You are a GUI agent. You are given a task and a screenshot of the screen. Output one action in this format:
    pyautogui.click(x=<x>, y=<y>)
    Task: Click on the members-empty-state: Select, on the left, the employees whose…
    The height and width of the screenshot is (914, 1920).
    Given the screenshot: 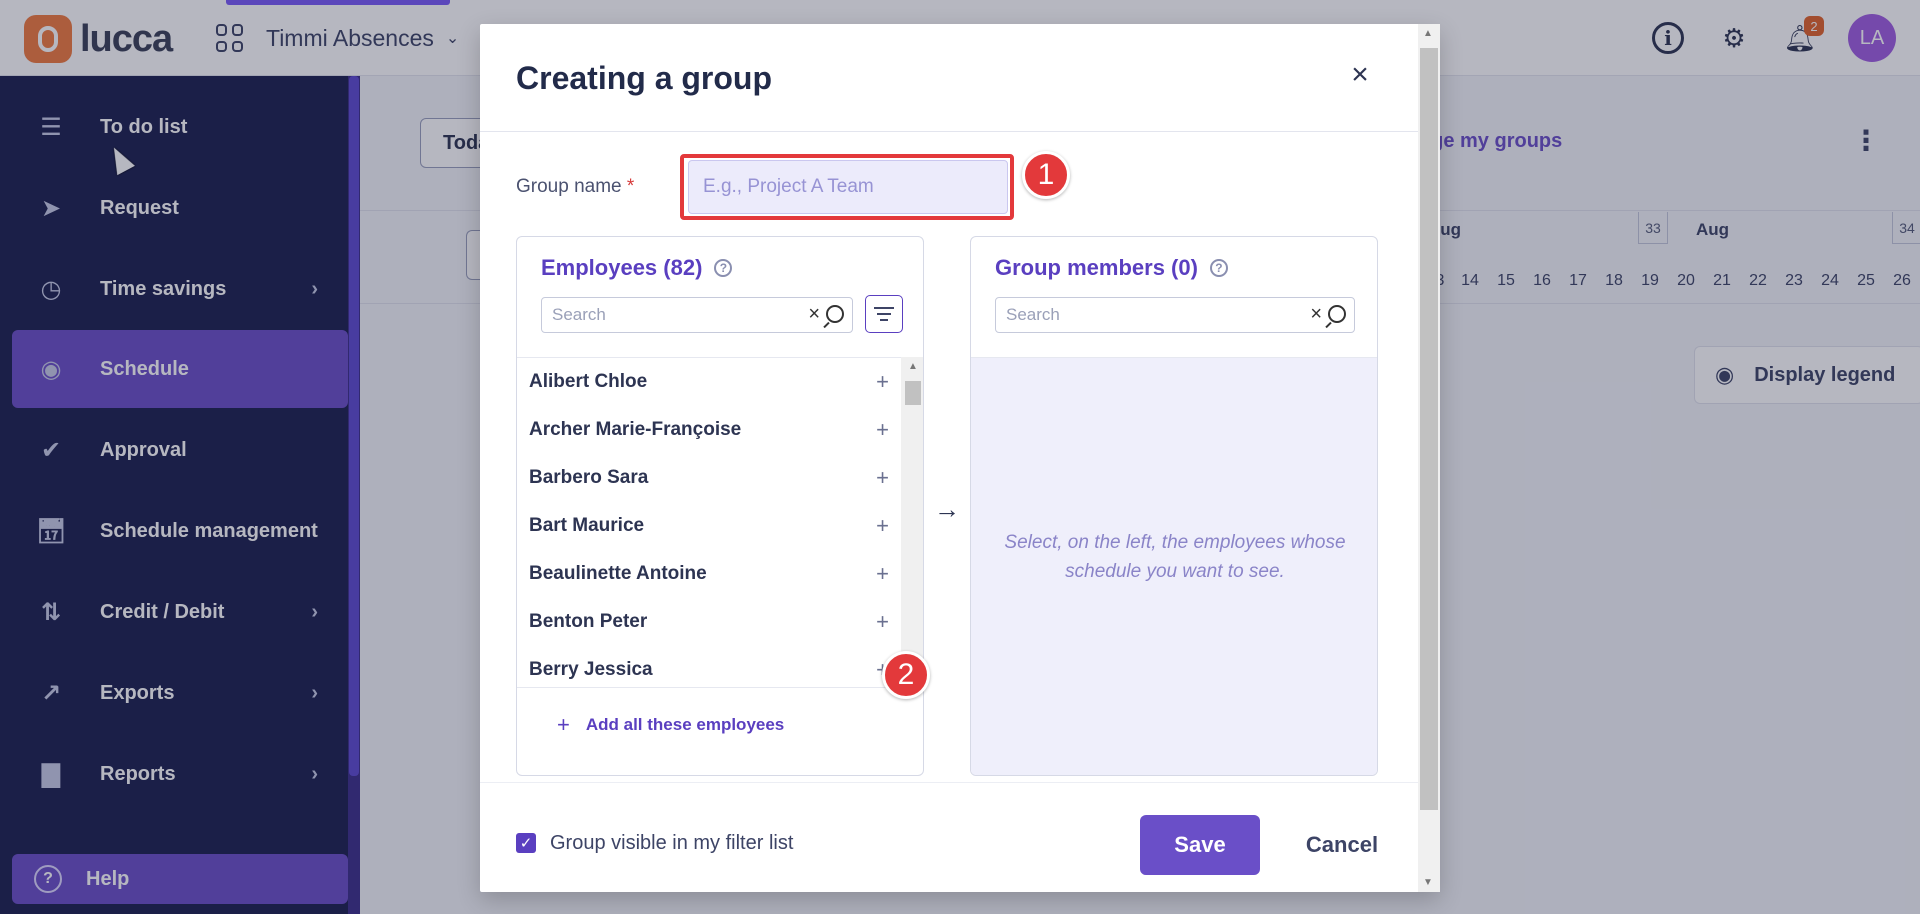 What is the action you would take?
    pyautogui.click(x=1174, y=566)
    